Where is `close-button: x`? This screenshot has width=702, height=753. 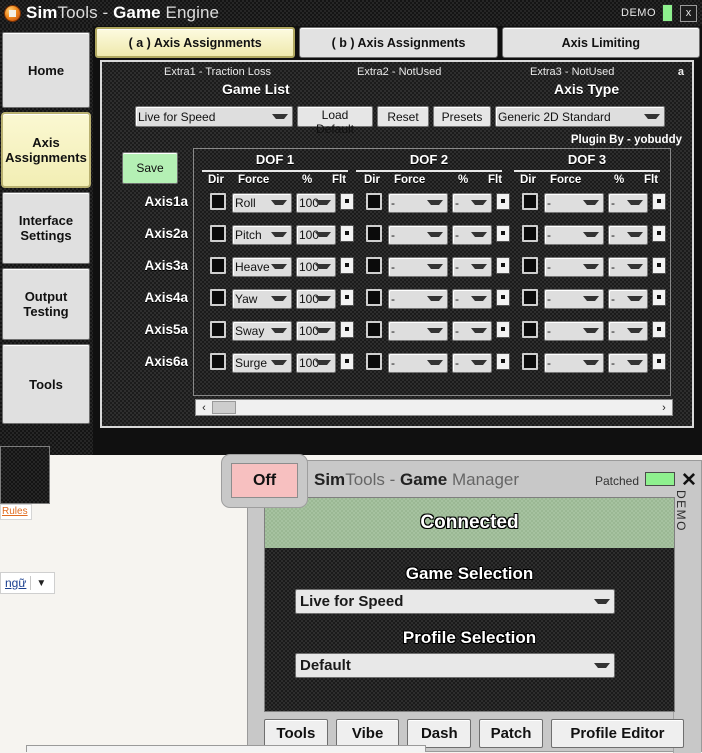
close-button: x is located at coordinates (688, 13).